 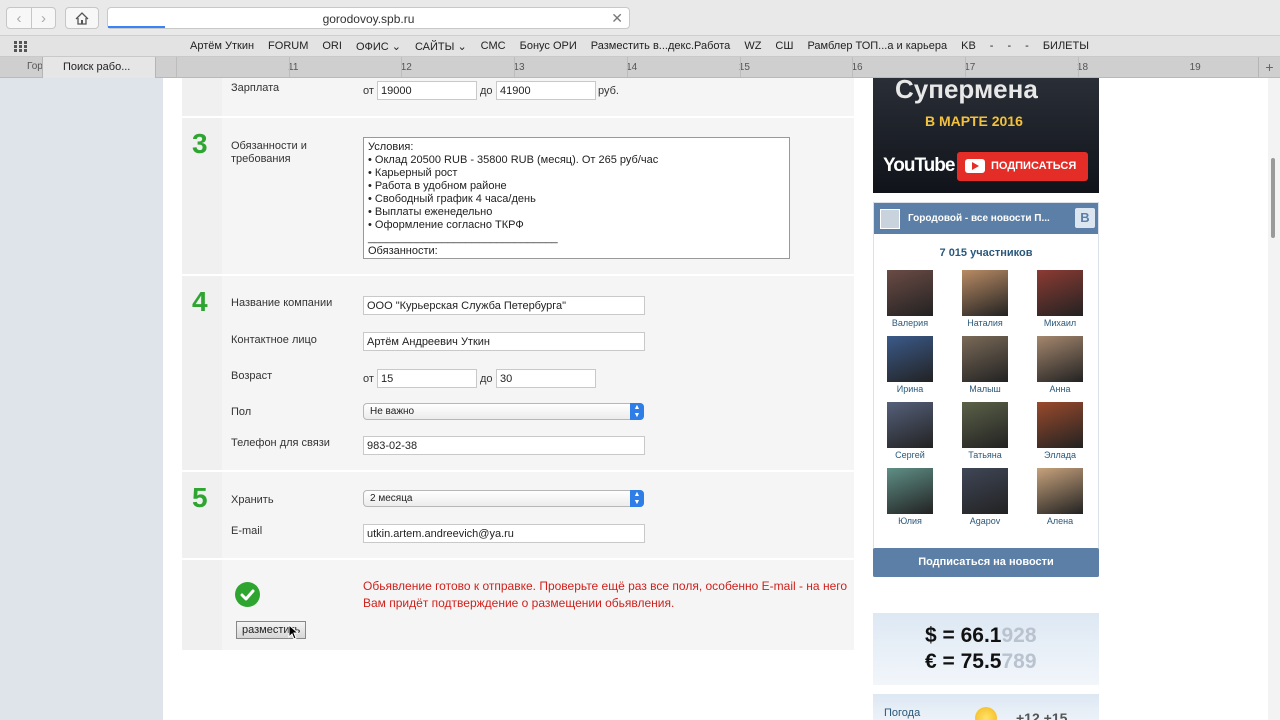 I want to click on vk-member: Agapov, so click(x=985, y=497).